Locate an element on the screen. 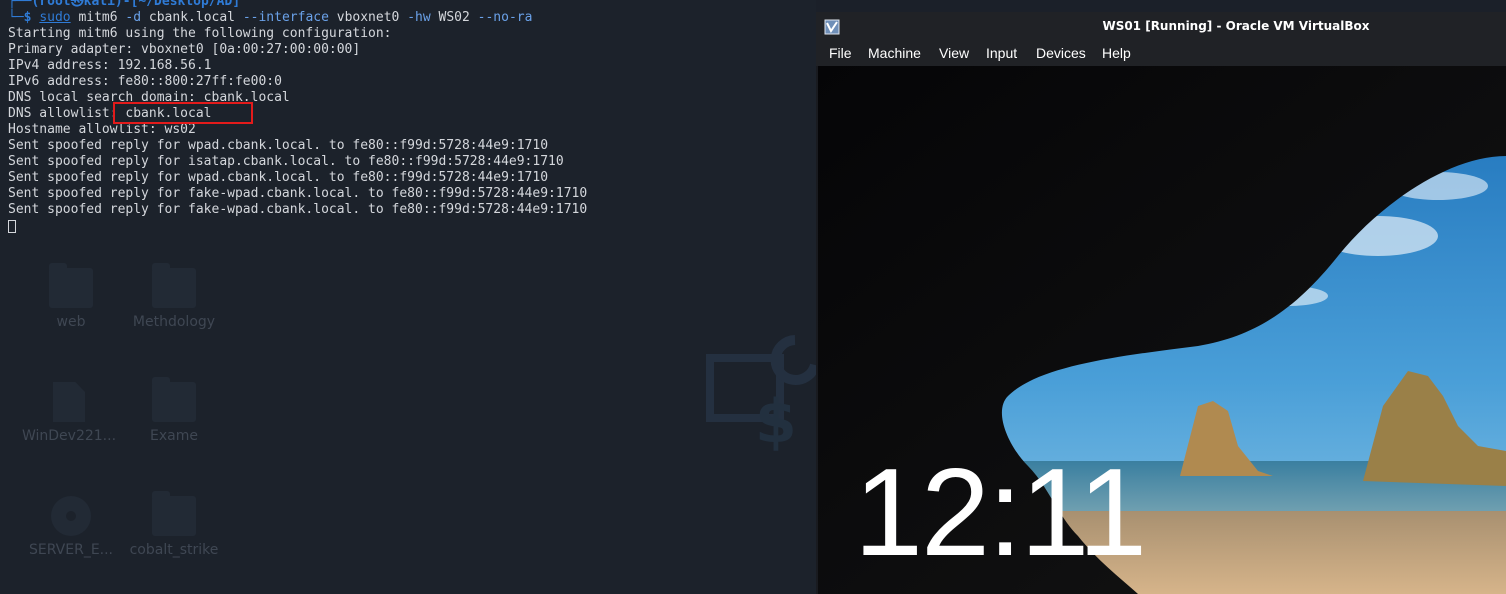 The image size is (1506, 594). lockscreen-clock: 12:11 is located at coordinates (1000, 513).